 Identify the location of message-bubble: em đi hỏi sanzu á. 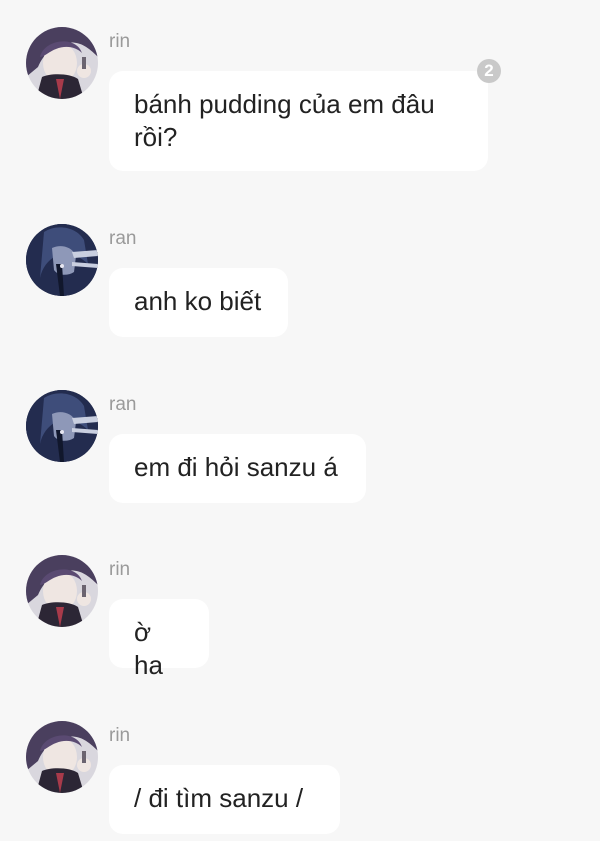
(237, 468).